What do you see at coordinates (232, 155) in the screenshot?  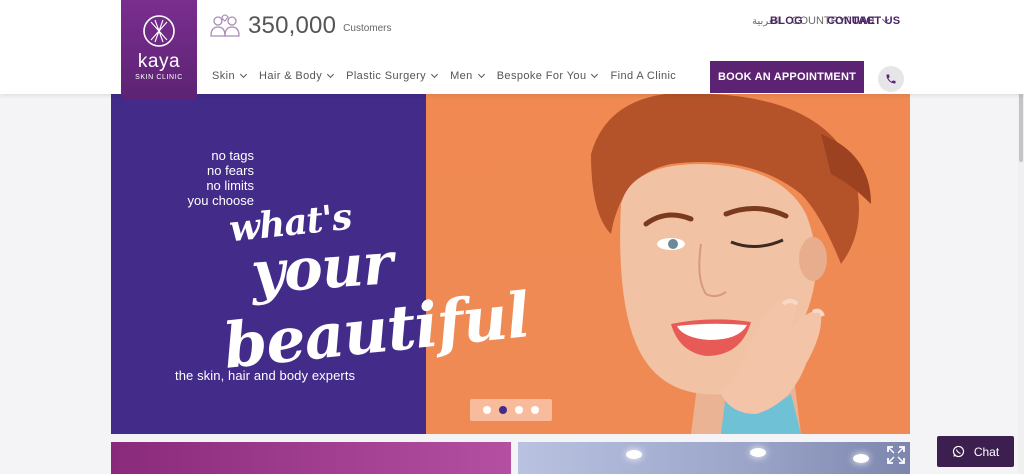 I see `hero-tag: no tags` at bounding box center [232, 155].